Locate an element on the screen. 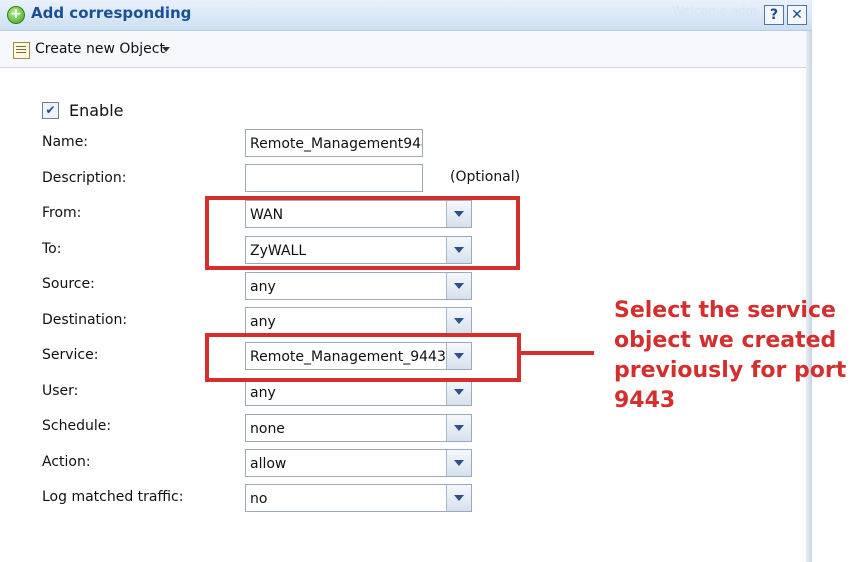  action-value: allow is located at coordinates (268, 464).